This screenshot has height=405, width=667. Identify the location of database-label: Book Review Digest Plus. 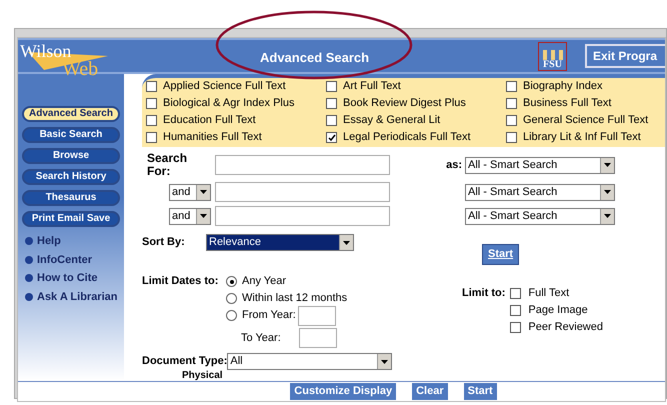
(404, 104).